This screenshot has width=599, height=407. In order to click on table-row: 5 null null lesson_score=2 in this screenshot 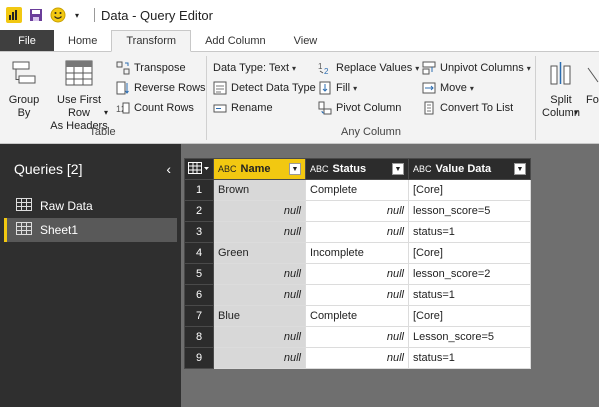, I will do `click(357, 274)`.